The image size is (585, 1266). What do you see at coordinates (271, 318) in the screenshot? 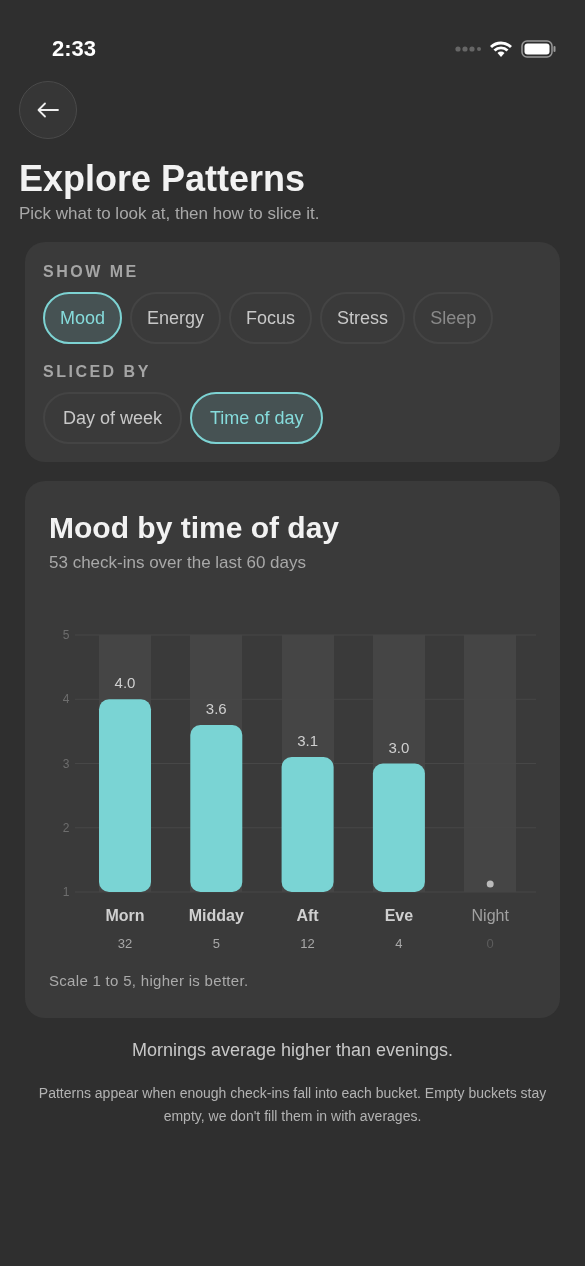
I see `filter-chip: Focus` at bounding box center [271, 318].